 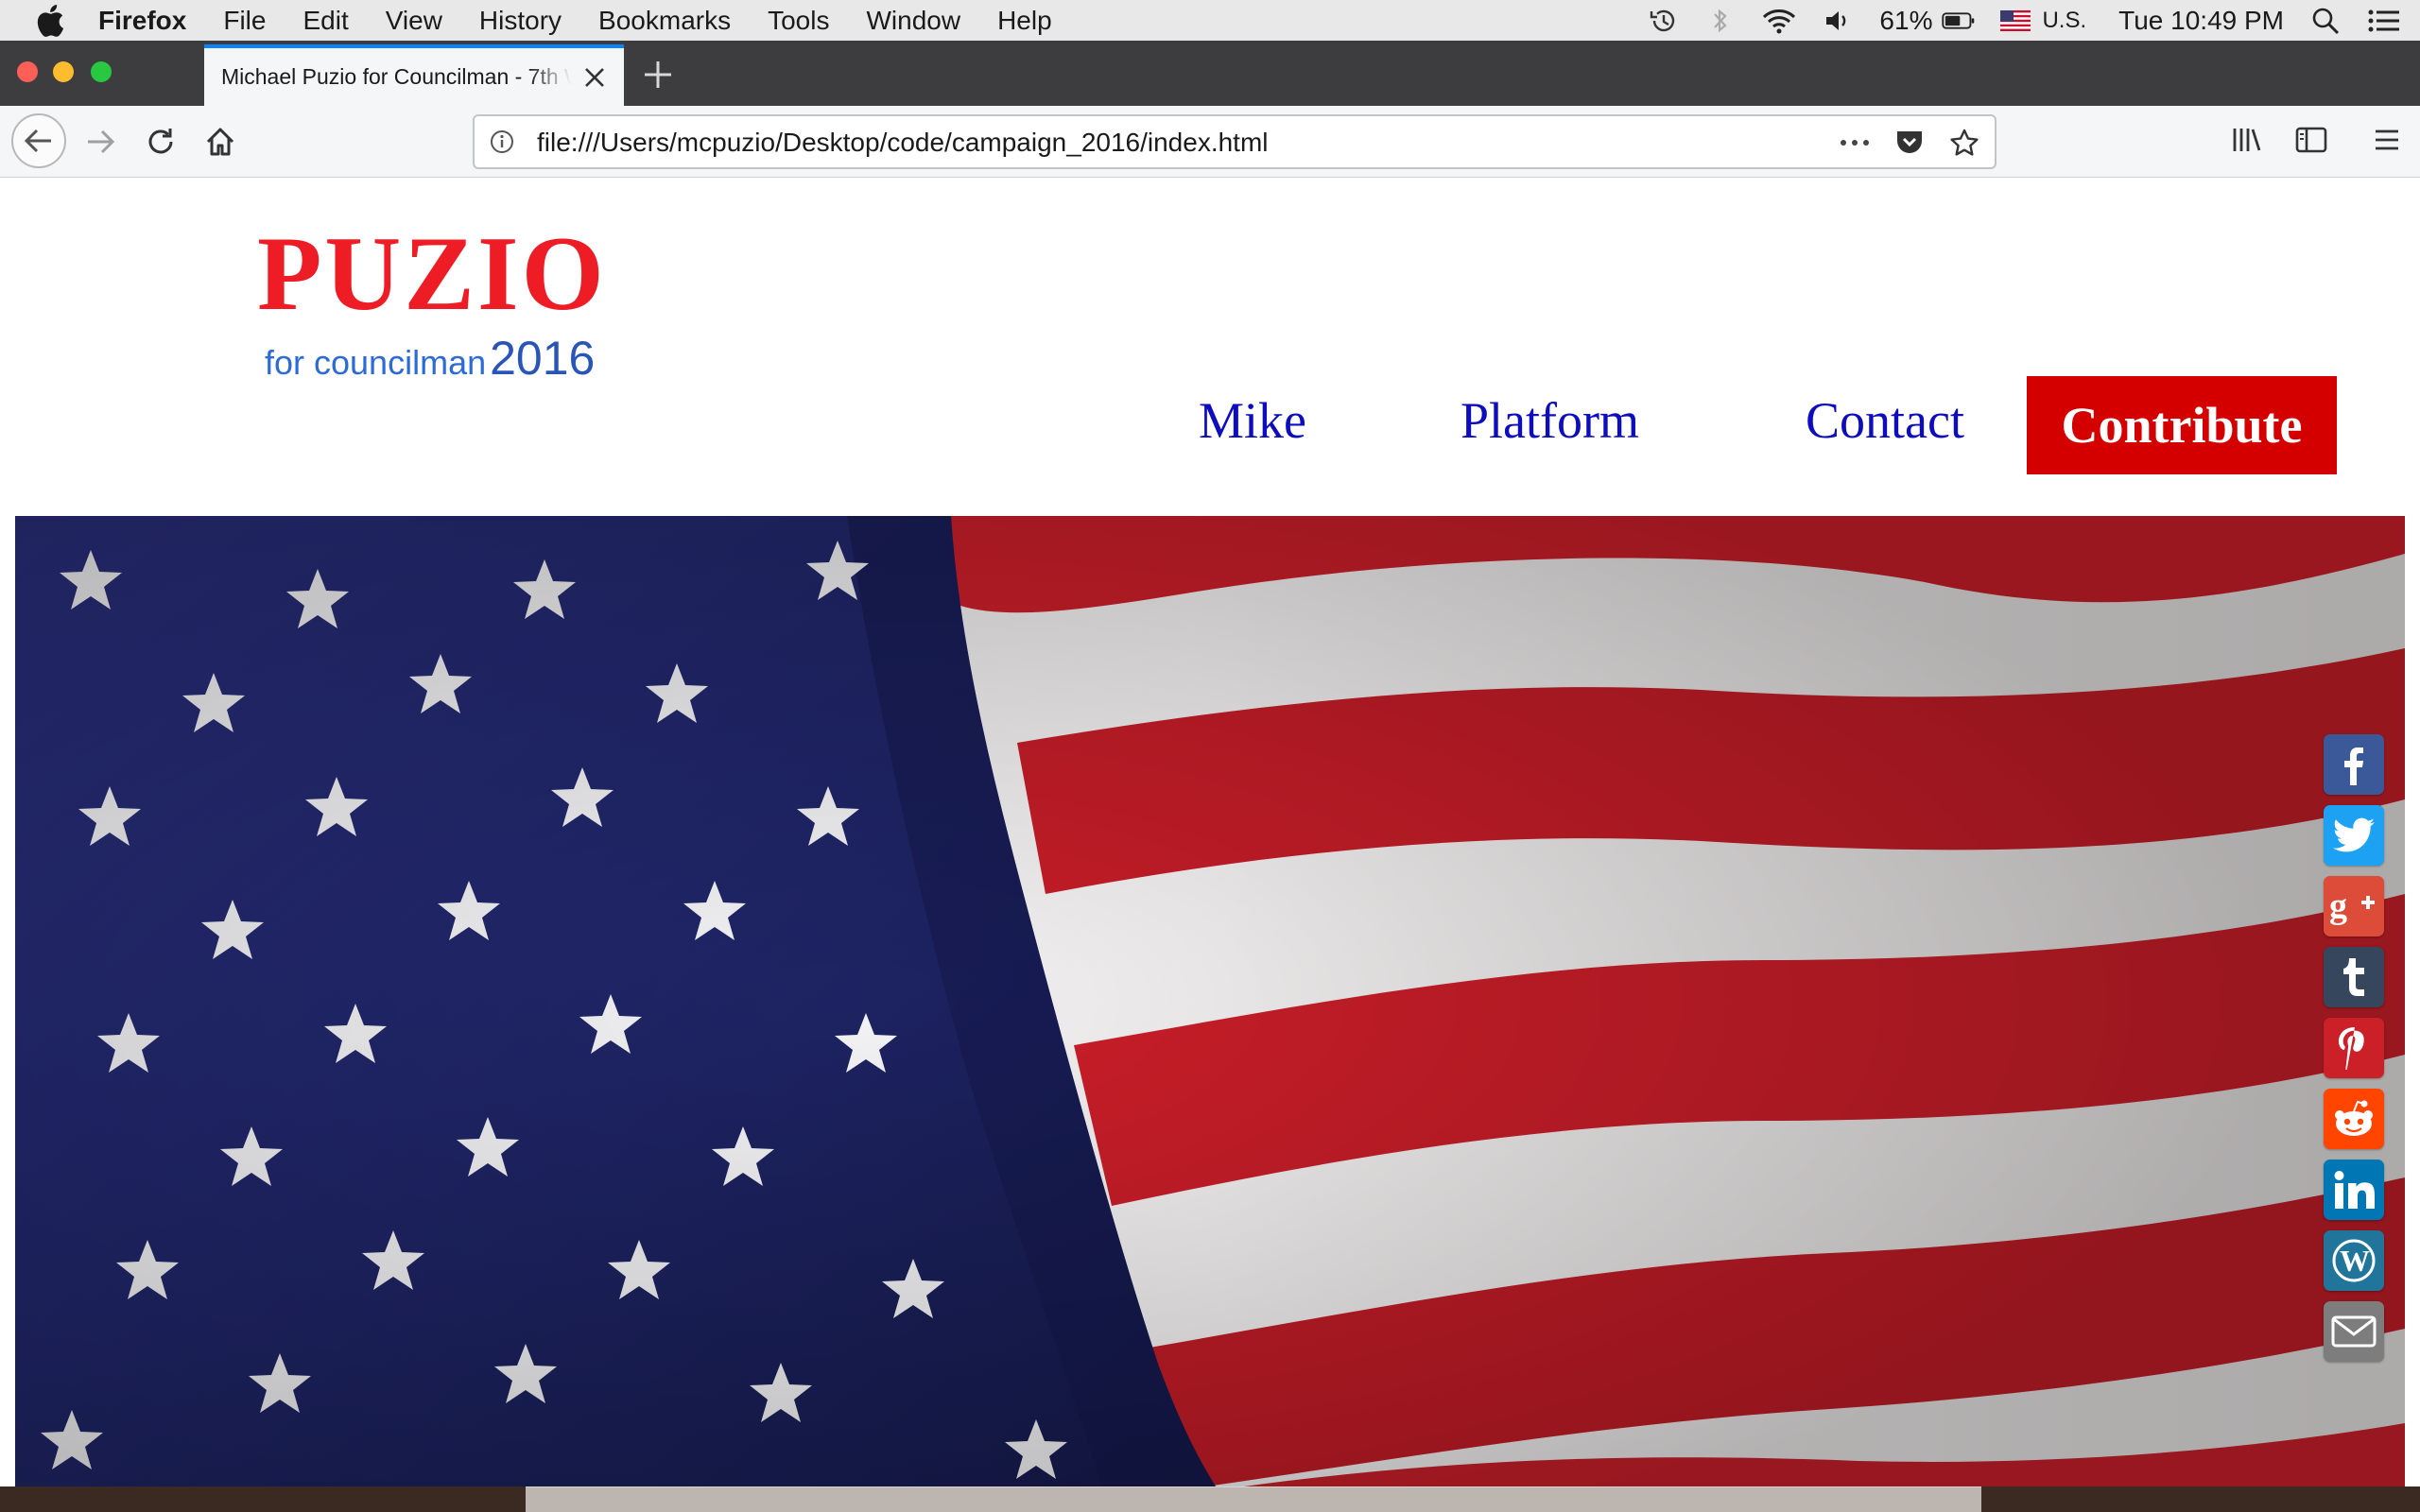 I want to click on email-icon, so click(x=2354, y=1331).